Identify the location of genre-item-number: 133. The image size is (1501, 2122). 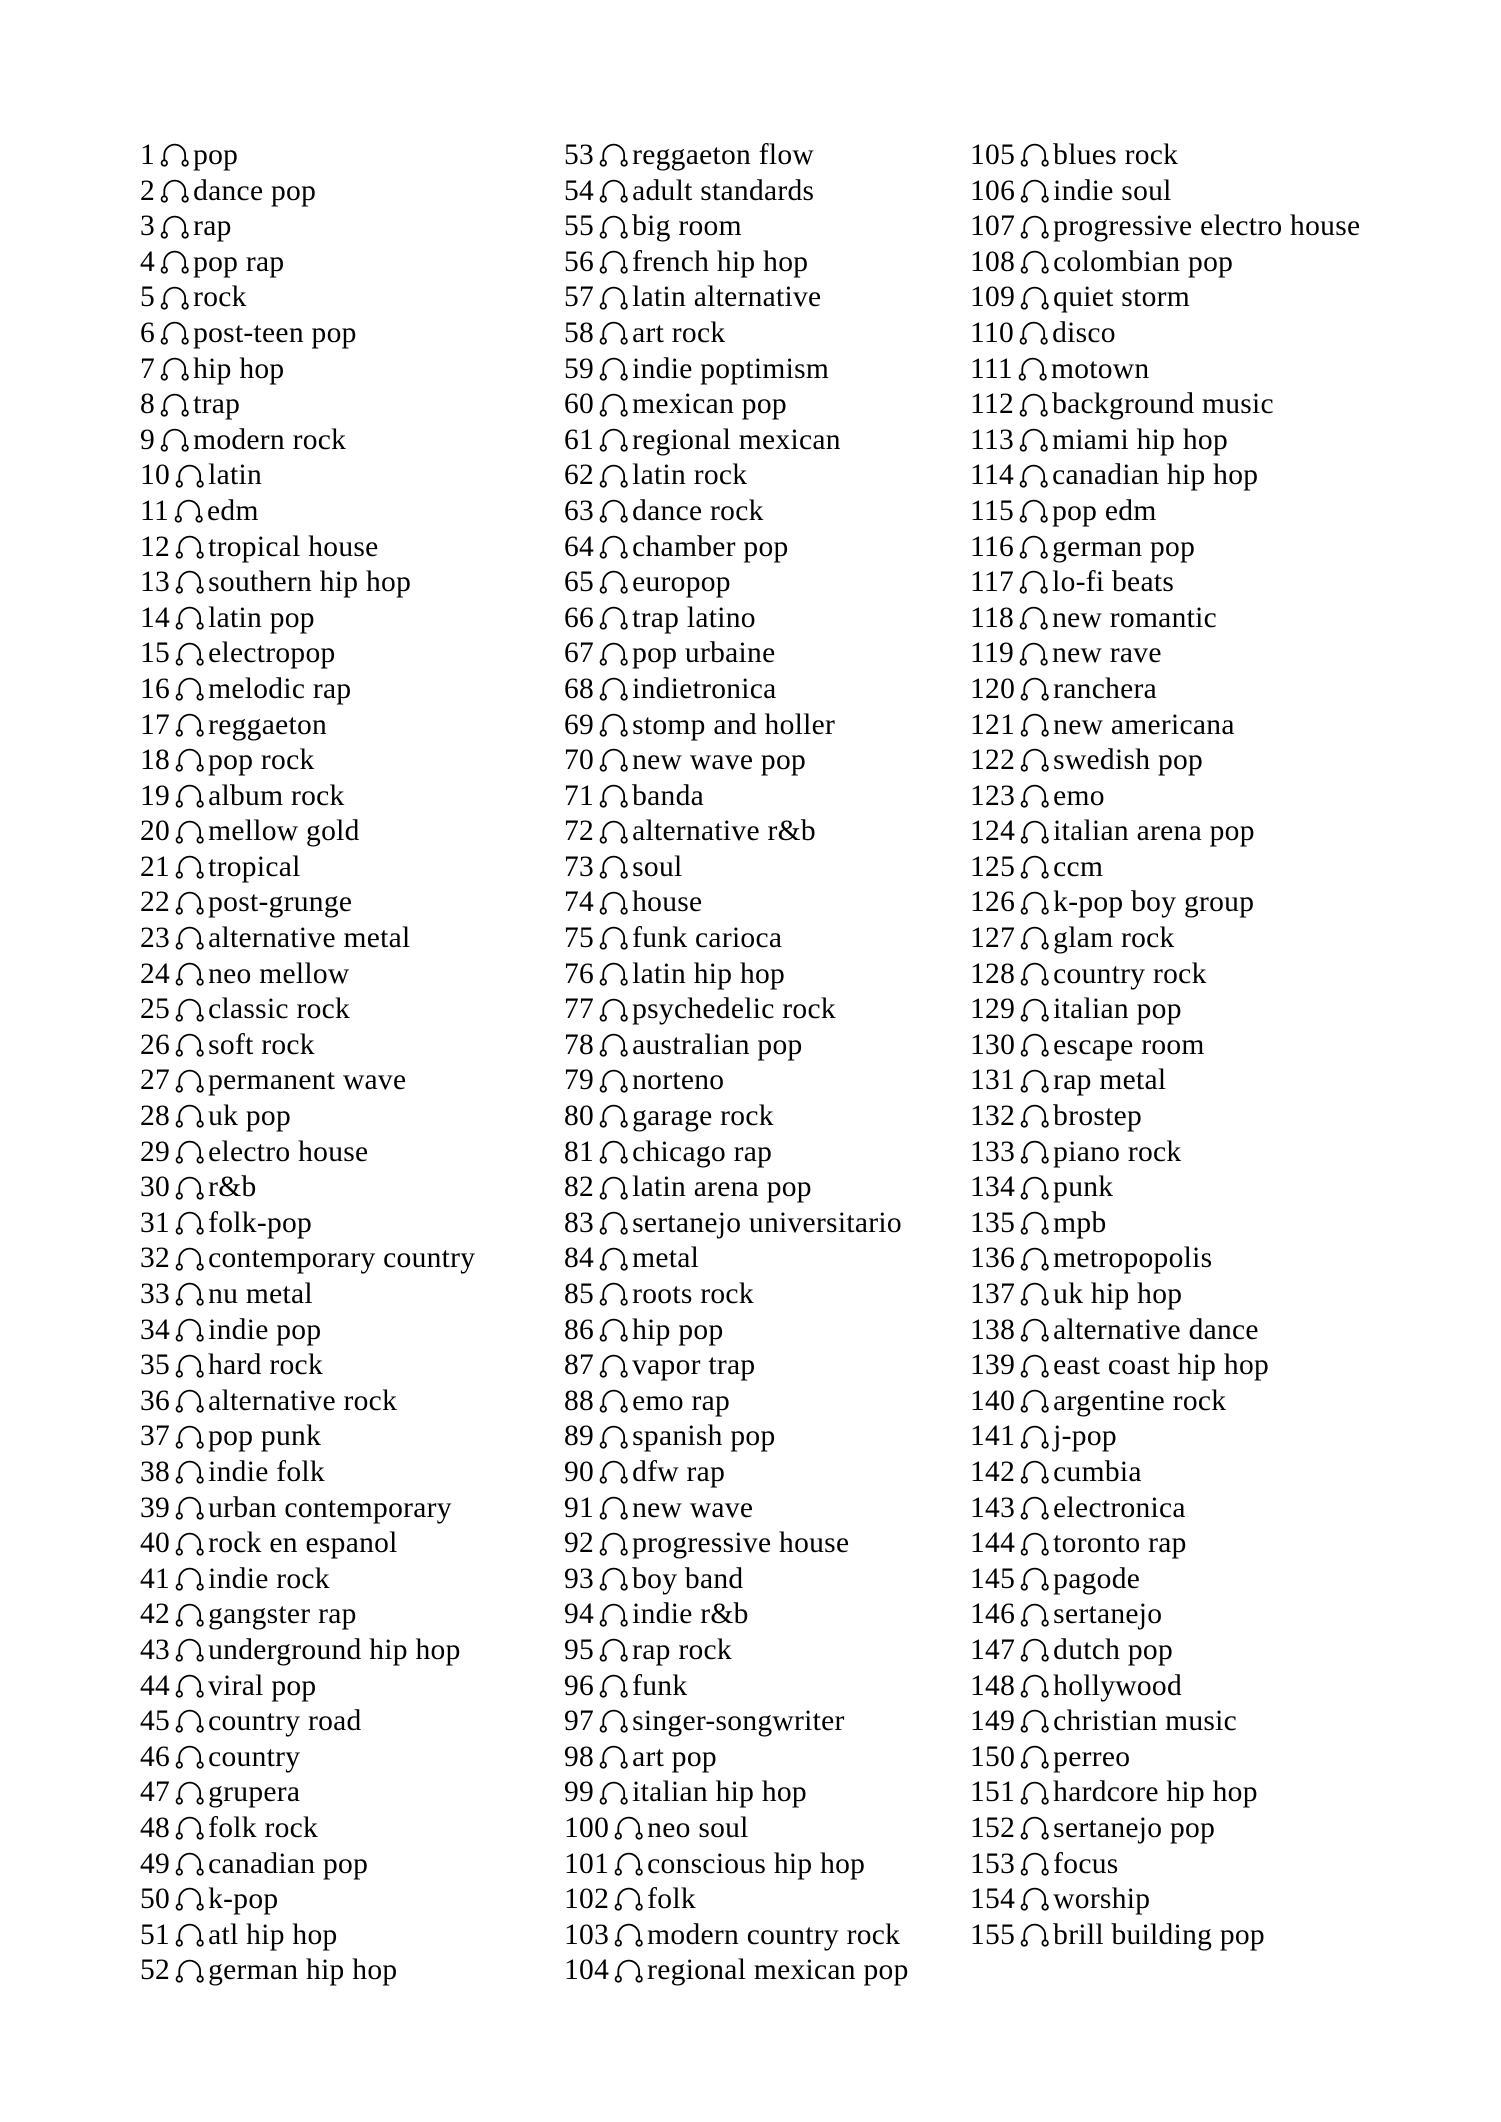
(993, 1151).